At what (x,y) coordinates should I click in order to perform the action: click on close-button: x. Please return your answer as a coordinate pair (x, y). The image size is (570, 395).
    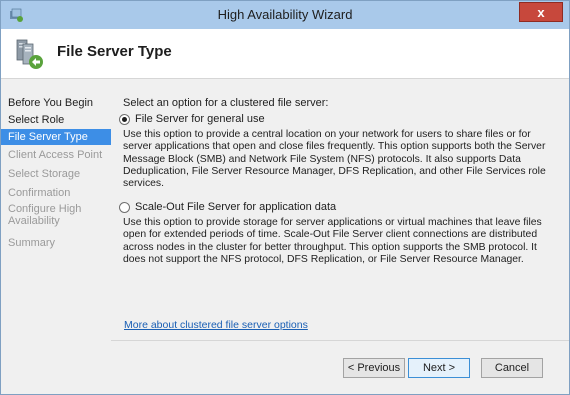
    Looking at the image, I should click on (541, 12).